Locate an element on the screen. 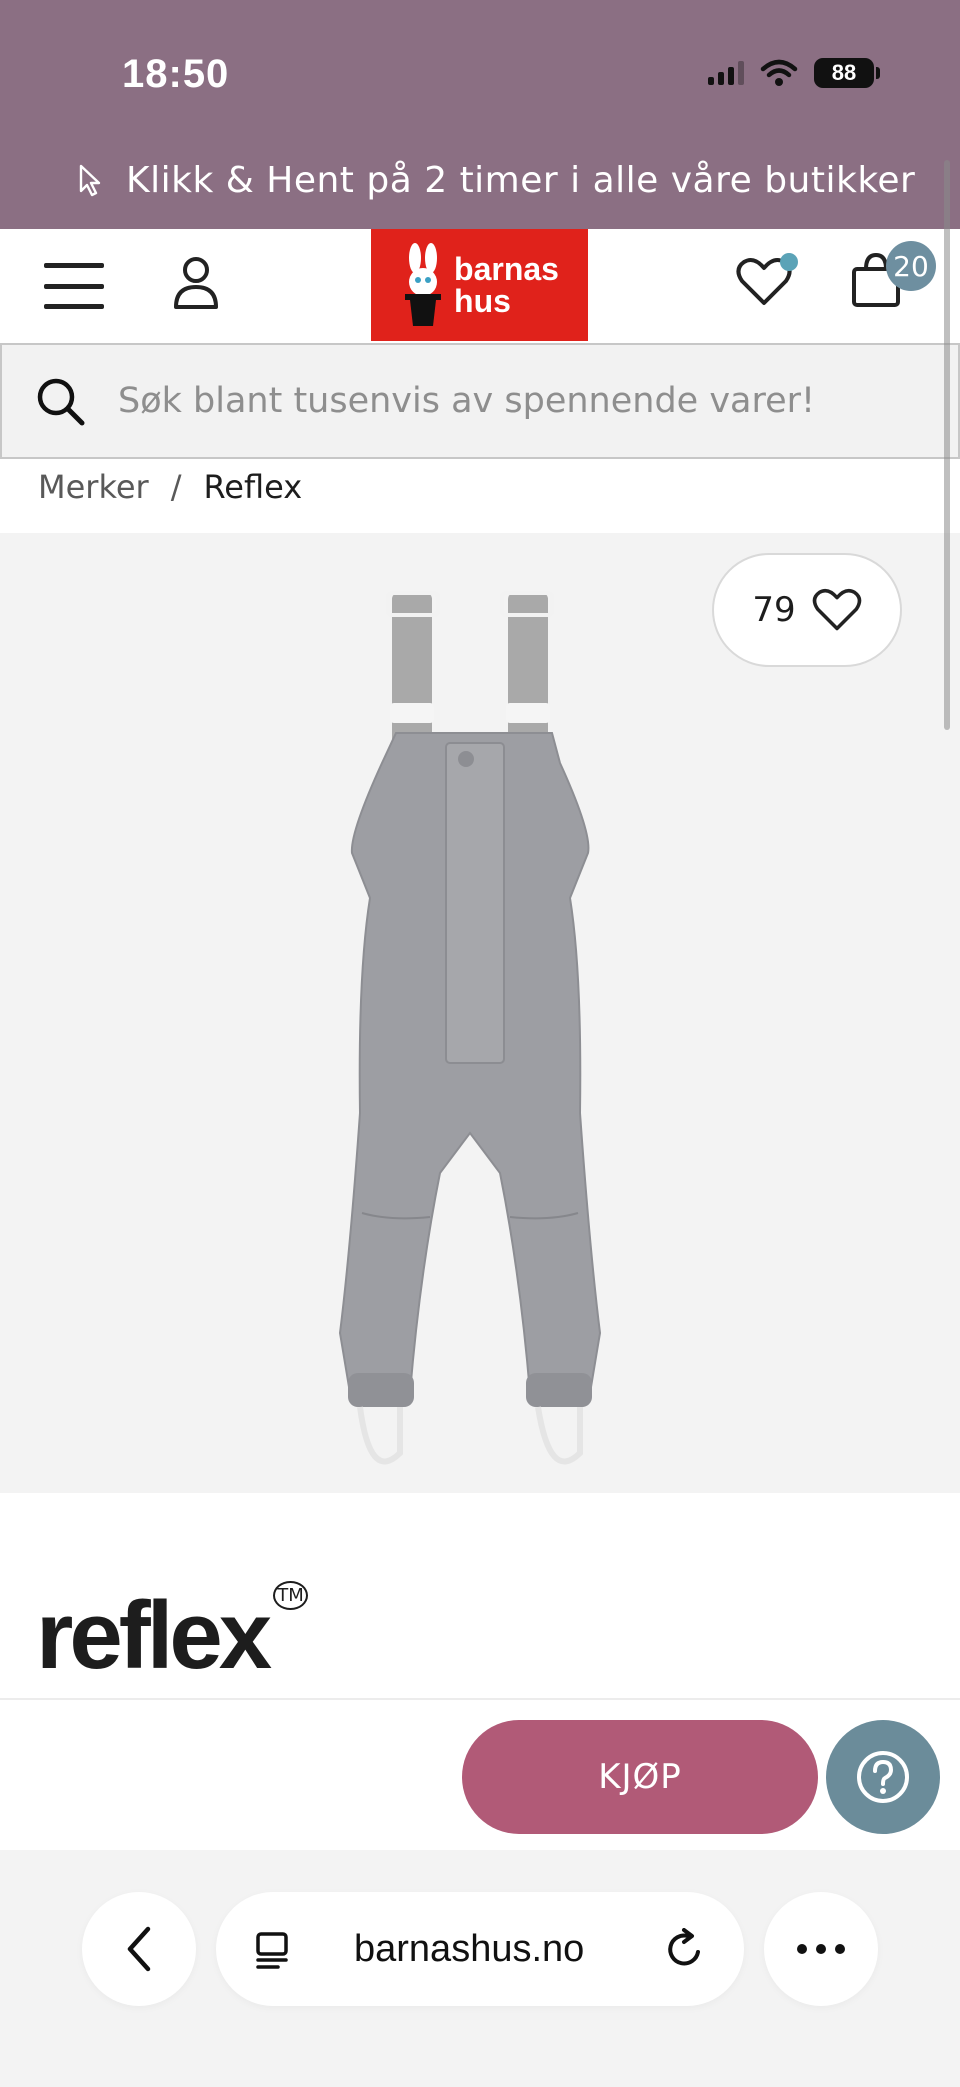  like-count: 79 is located at coordinates (774, 610).